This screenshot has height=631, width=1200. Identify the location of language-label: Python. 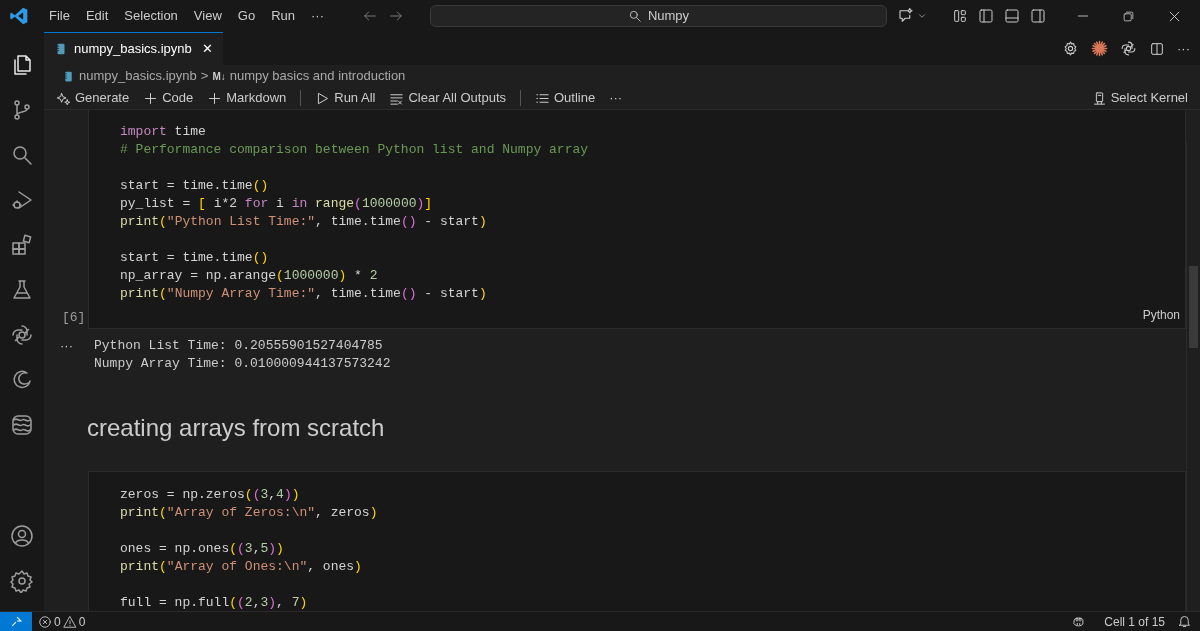
(1161, 315).